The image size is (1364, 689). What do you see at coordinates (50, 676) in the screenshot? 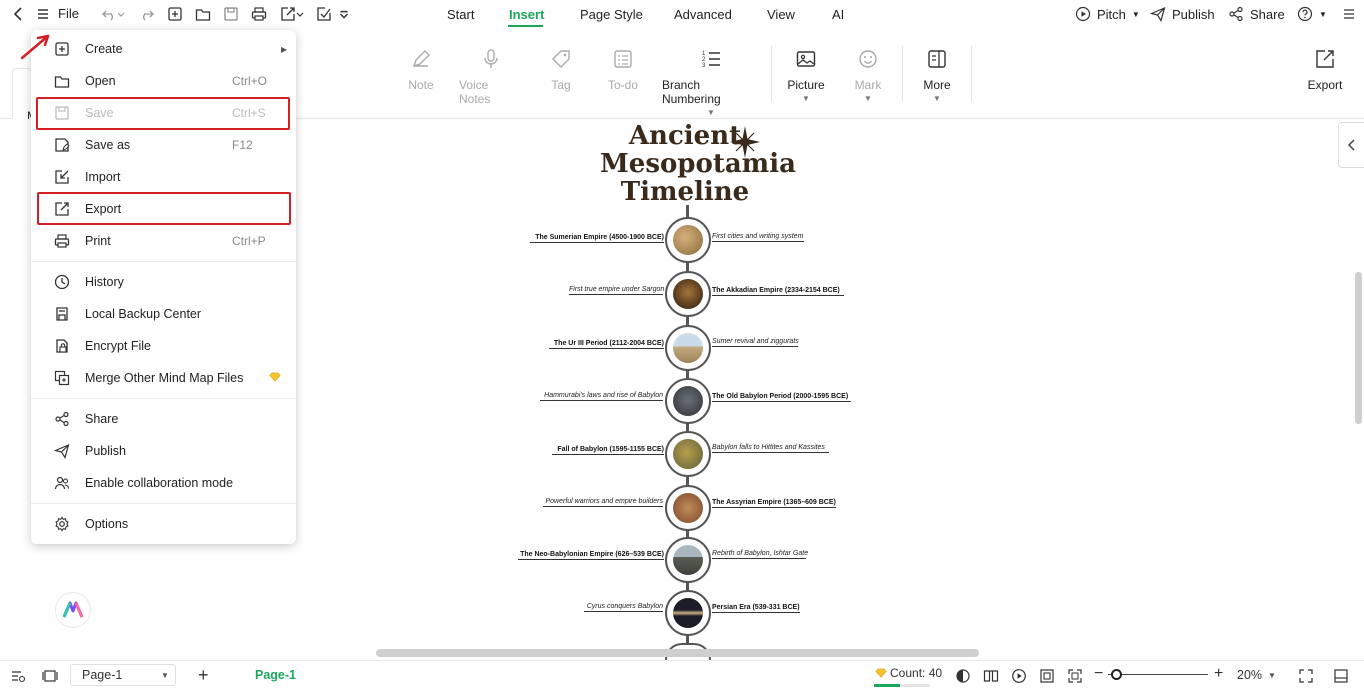
I see `page-thumbnail-icon` at bounding box center [50, 676].